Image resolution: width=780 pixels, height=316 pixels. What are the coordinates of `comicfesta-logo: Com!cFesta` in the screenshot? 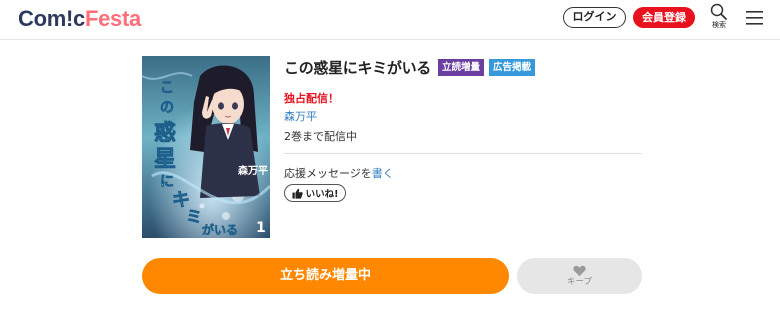 It's located at (79, 19).